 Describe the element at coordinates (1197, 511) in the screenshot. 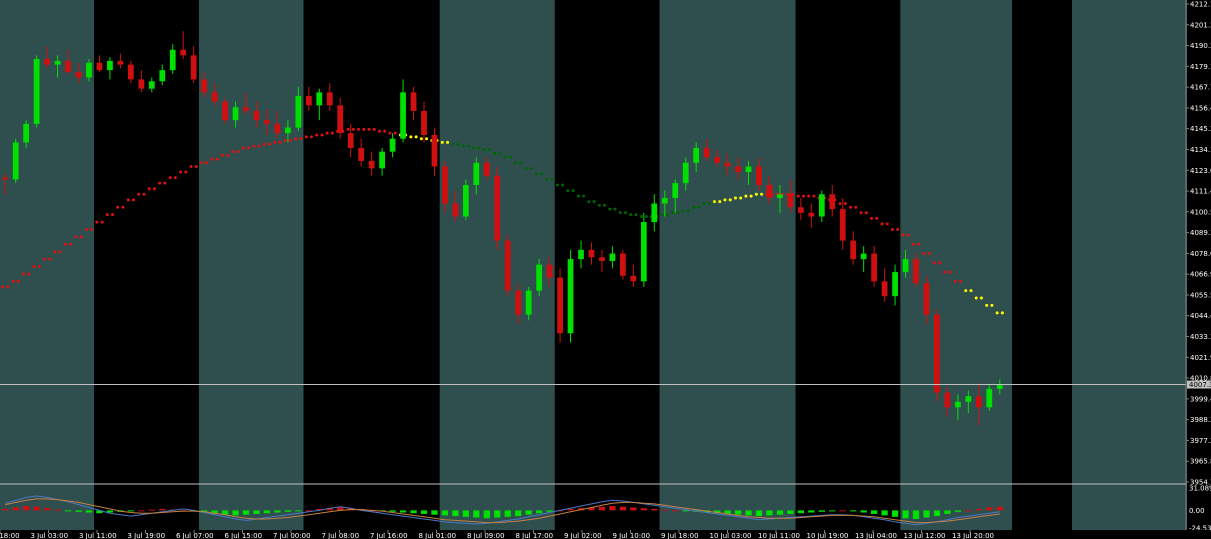

I see `indicator-tick-label: 0.00` at that location.